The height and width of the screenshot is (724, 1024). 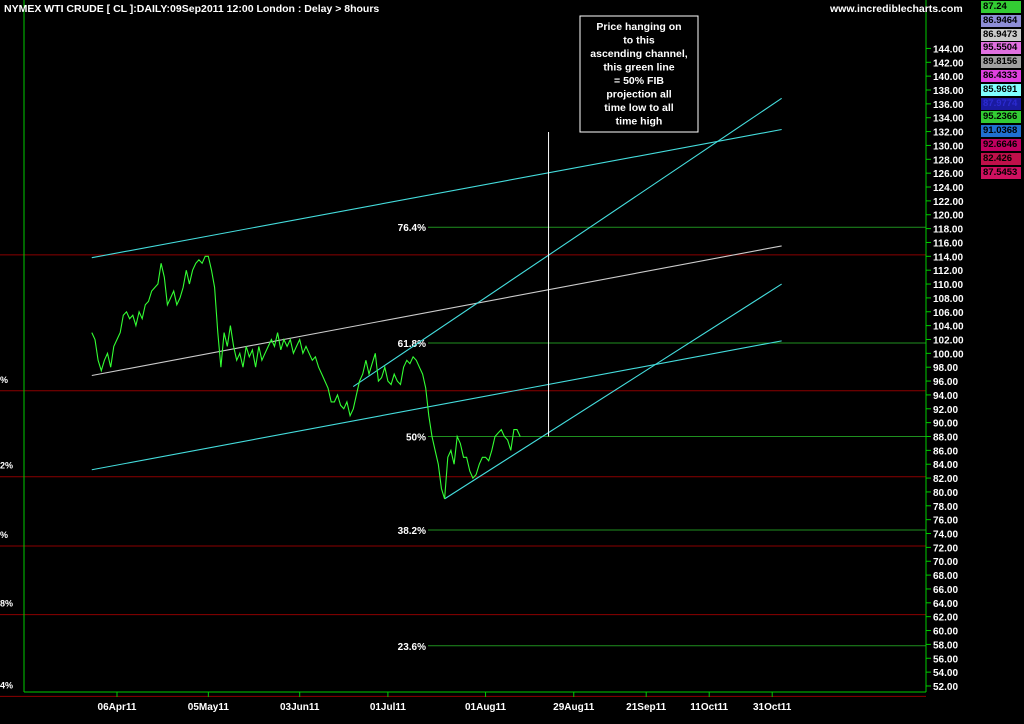 I want to click on y-tick-label: 54.00, so click(x=945, y=673).